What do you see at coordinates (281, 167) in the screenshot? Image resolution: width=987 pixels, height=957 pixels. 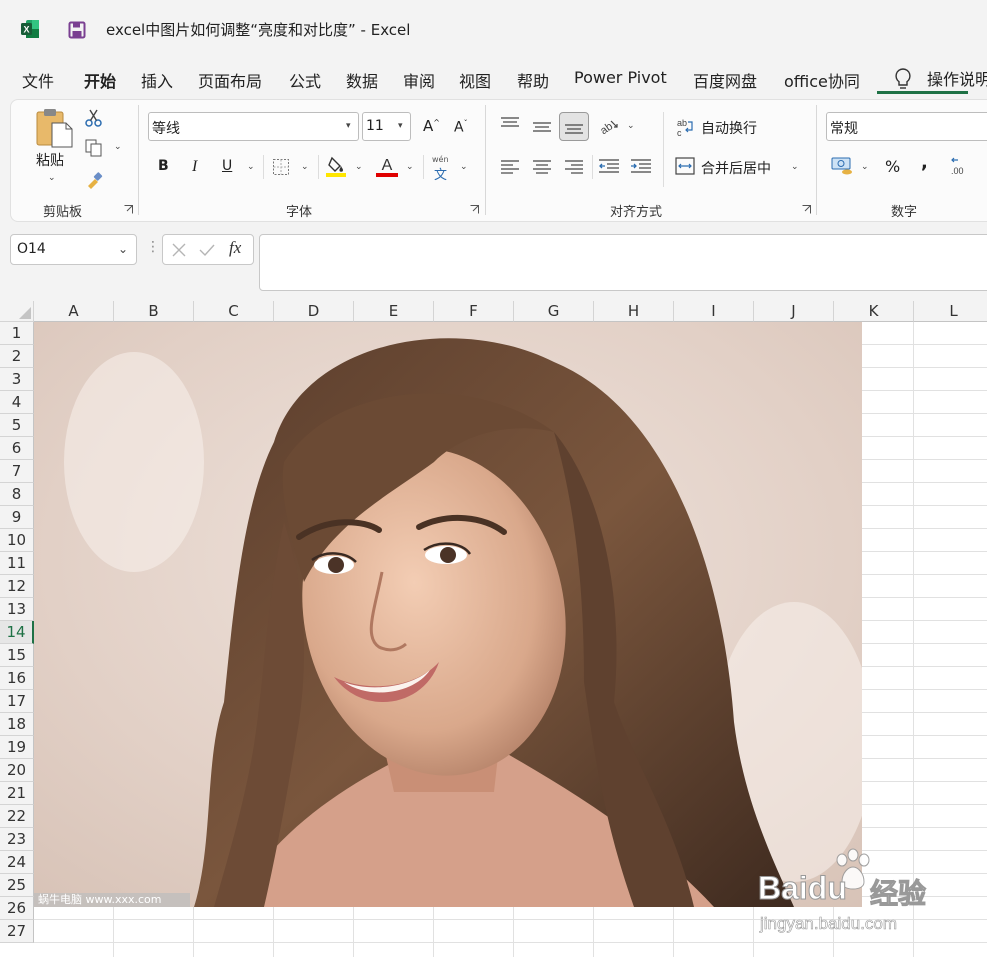 I see `border-icon` at bounding box center [281, 167].